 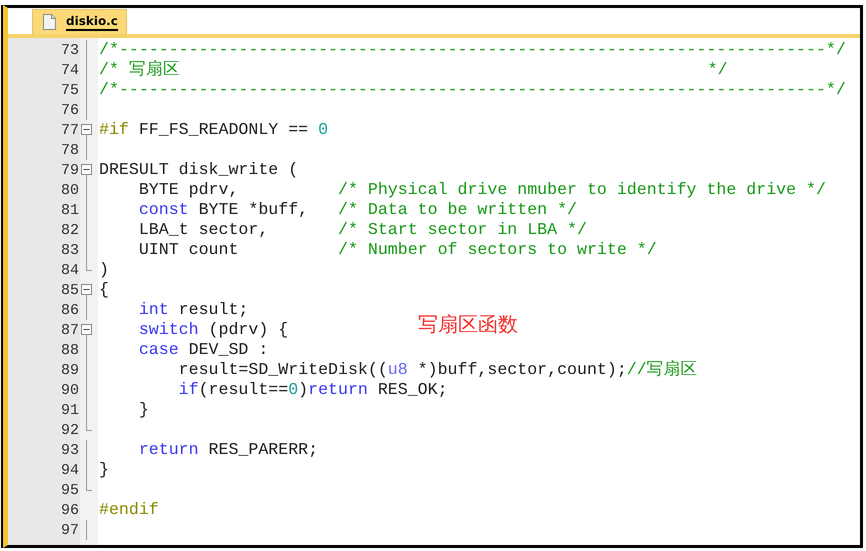 What do you see at coordinates (69, 250) in the screenshot?
I see `line-number: 83` at bounding box center [69, 250].